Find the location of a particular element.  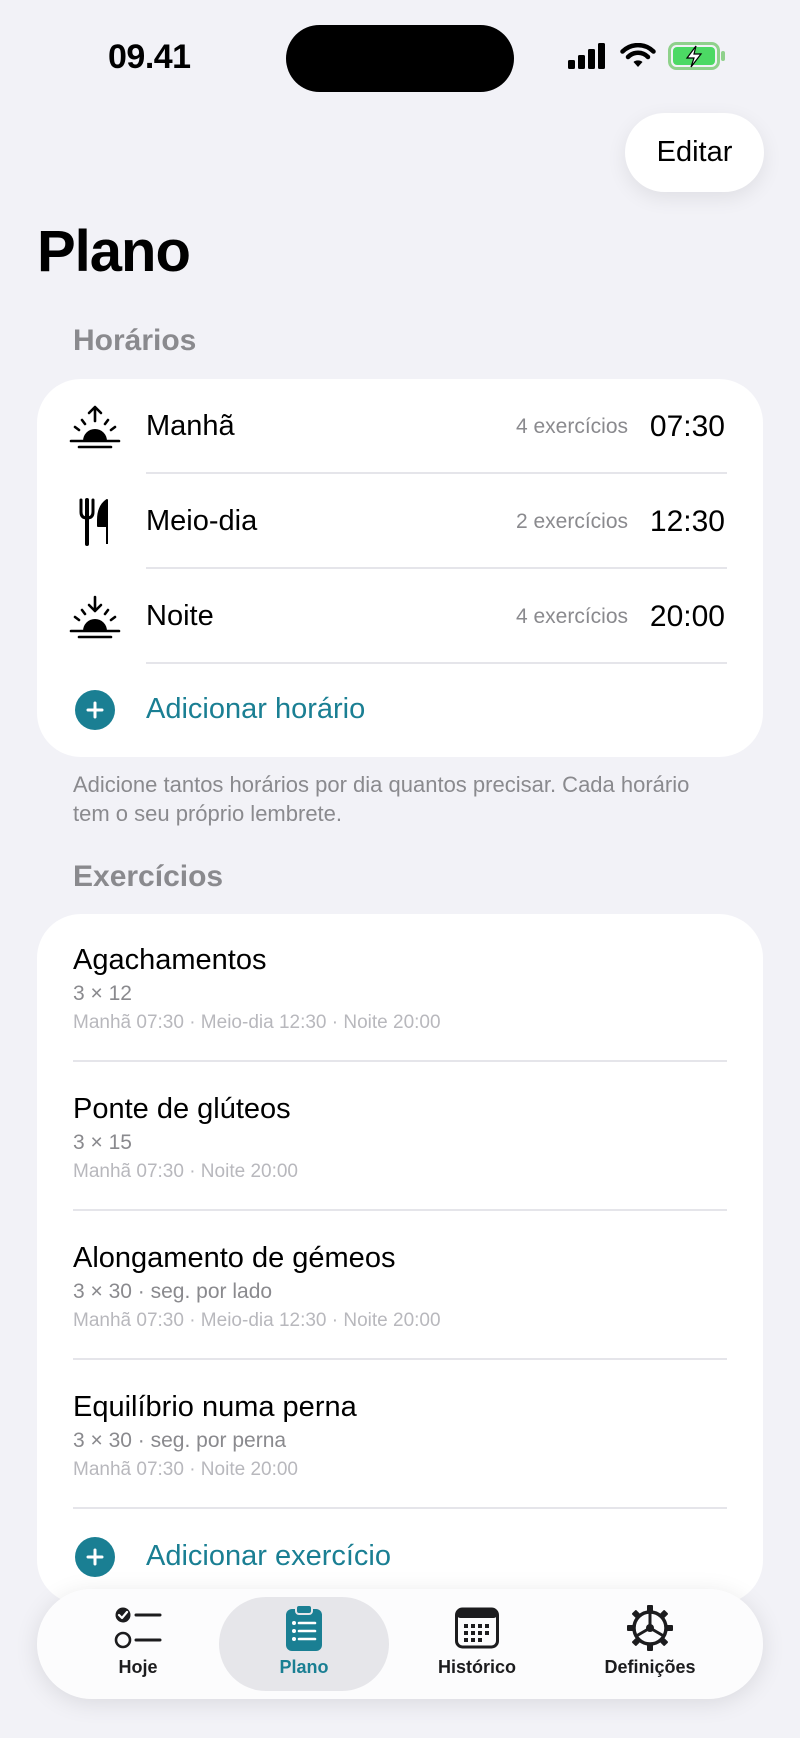

status-icons is located at coordinates (647, 56).